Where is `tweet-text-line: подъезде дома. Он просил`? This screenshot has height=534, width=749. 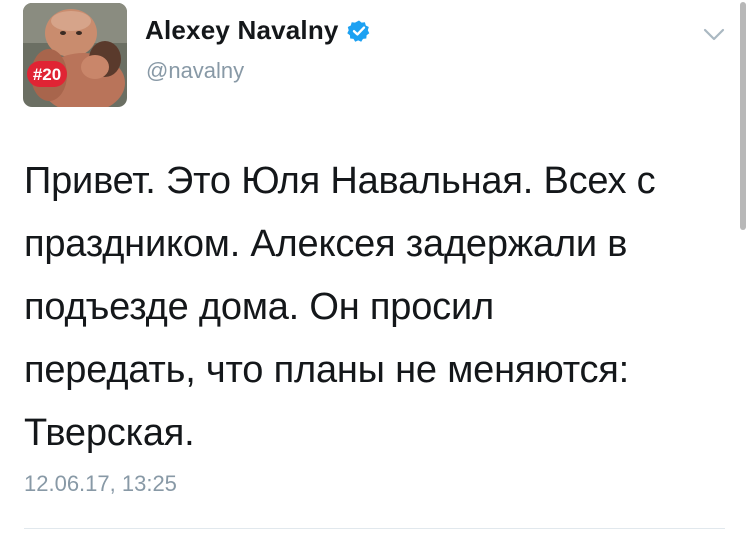 tweet-text-line: подъезде дома. Он просил is located at coordinates (259, 307).